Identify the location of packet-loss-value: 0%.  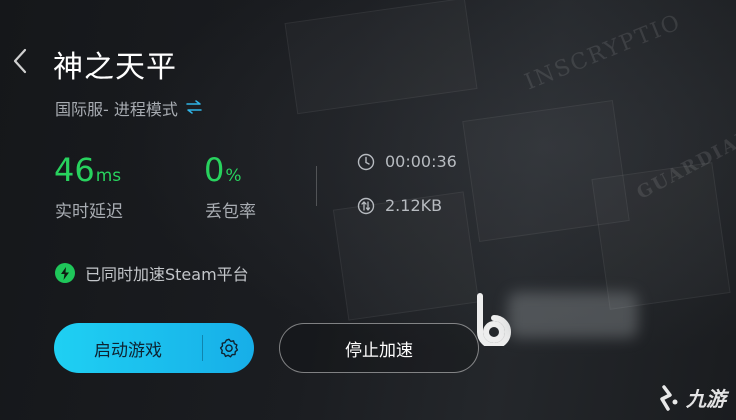
(223, 170).